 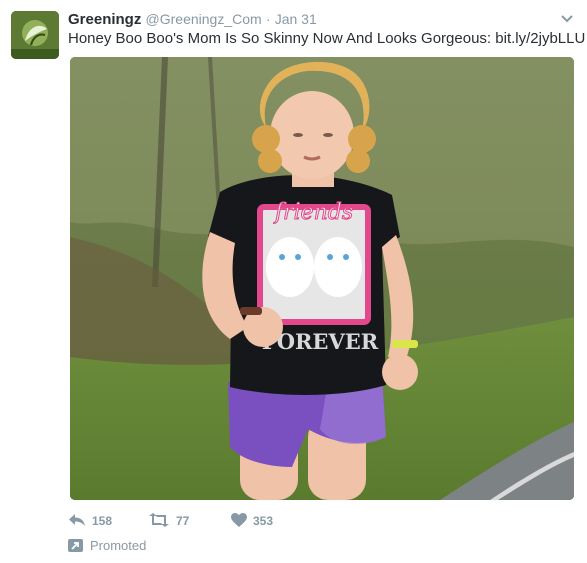 What do you see at coordinates (104, 19) in the screenshot?
I see `display-name: Greeningz` at bounding box center [104, 19].